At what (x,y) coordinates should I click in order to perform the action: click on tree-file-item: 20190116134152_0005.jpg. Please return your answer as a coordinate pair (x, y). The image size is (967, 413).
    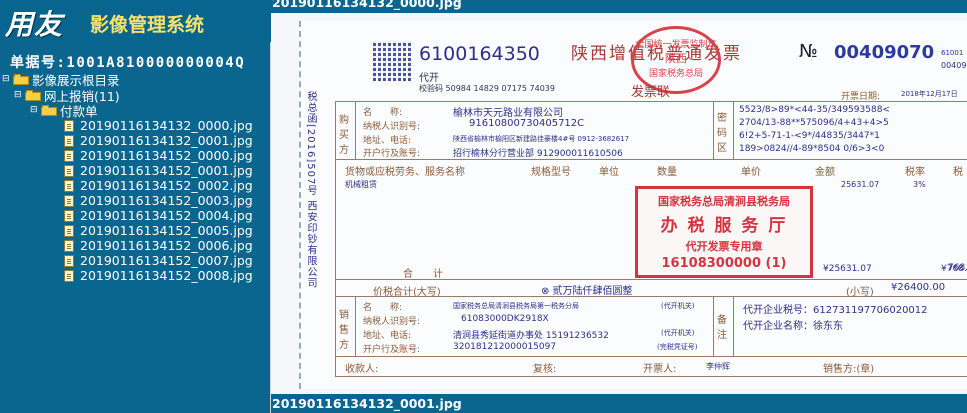
    Looking at the image, I should click on (158, 230).